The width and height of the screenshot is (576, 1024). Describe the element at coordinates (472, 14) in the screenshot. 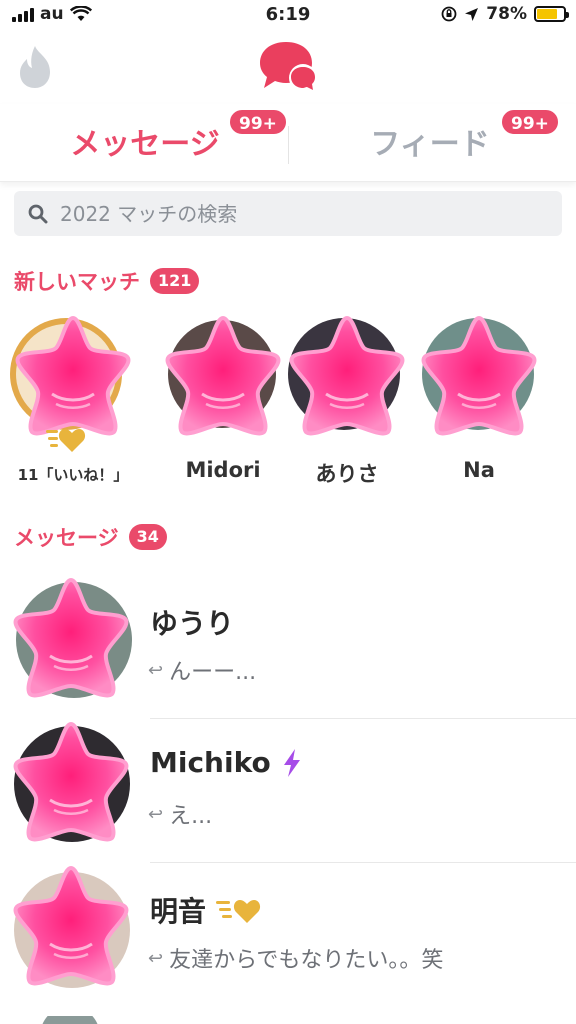

I see `location-arrow-icon` at that location.